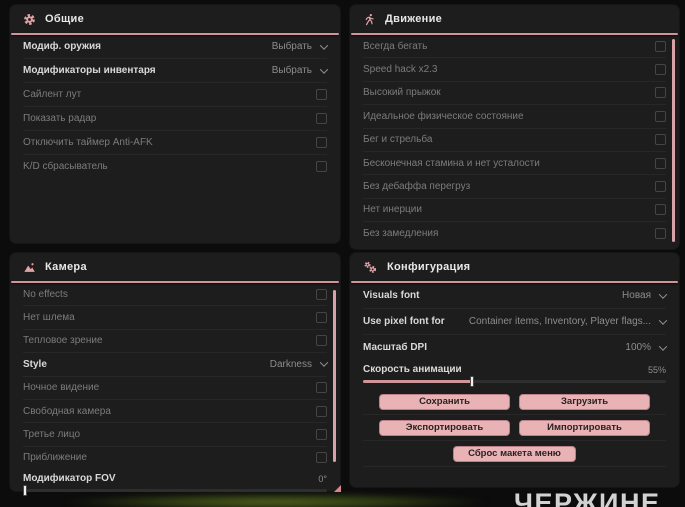 The height and width of the screenshot is (507, 685). What do you see at coordinates (660, 163) in the screenshot?
I see `infinite-stamina-checkbox` at bounding box center [660, 163].